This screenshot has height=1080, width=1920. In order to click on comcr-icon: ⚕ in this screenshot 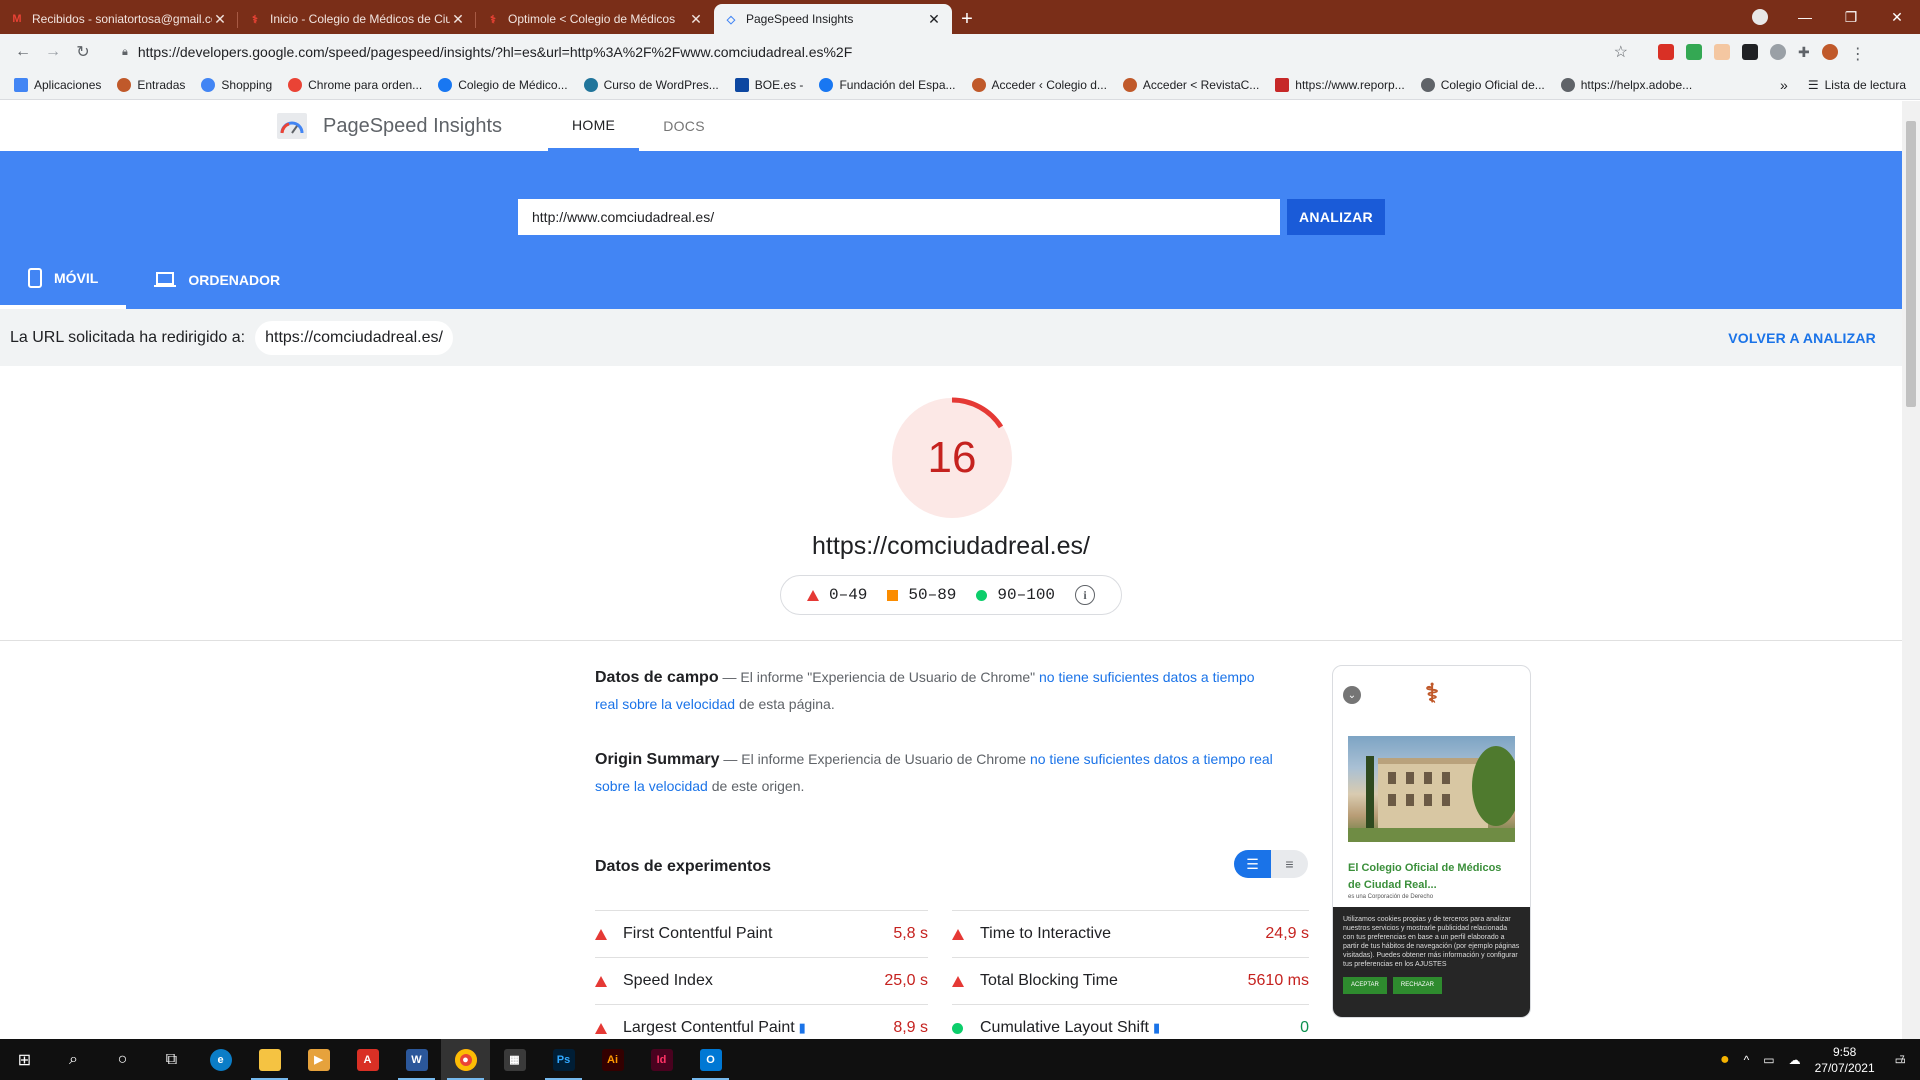, I will do `click(255, 19)`.